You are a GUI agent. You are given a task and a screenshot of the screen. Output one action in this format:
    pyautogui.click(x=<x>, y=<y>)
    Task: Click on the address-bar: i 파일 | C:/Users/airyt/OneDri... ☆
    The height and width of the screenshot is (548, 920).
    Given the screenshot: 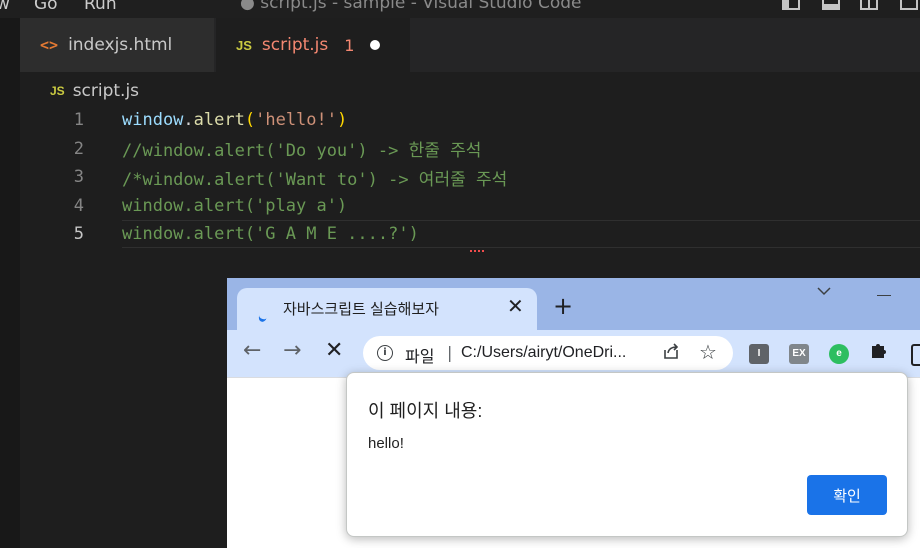 What is the action you would take?
    pyautogui.click(x=548, y=353)
    